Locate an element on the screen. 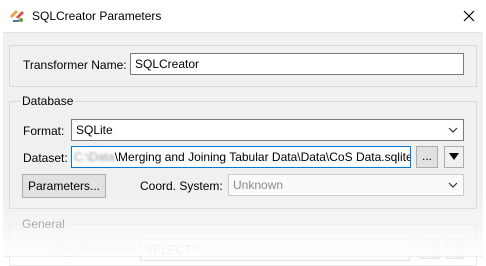 The width and height of the screenshot is (486, 266). title-bar: SQLCreator Parameters is located at coordinates (243, 16).